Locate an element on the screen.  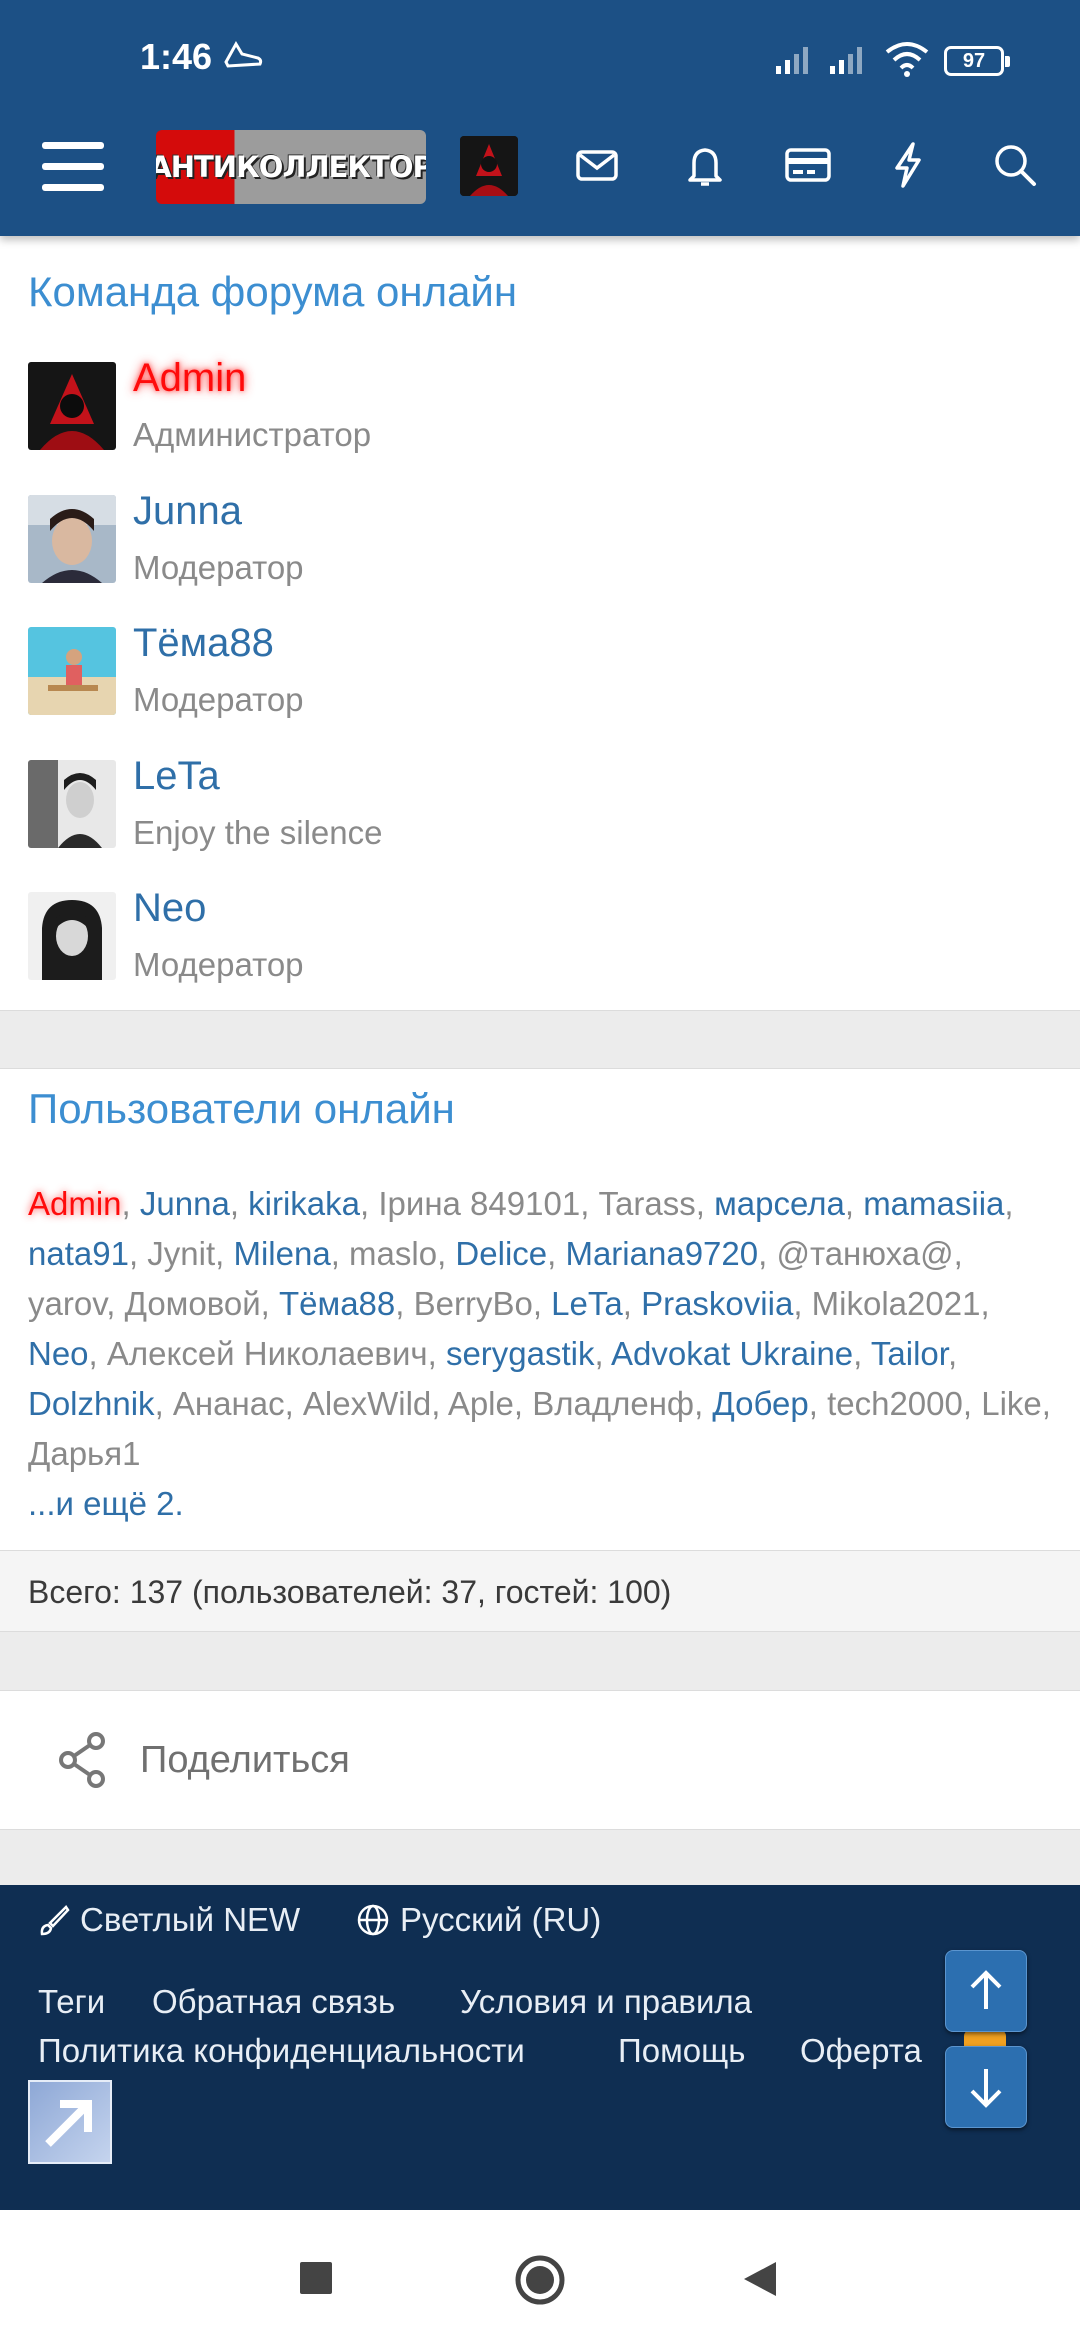
online-user-link: yarov is located at coordinates (67, 1303).